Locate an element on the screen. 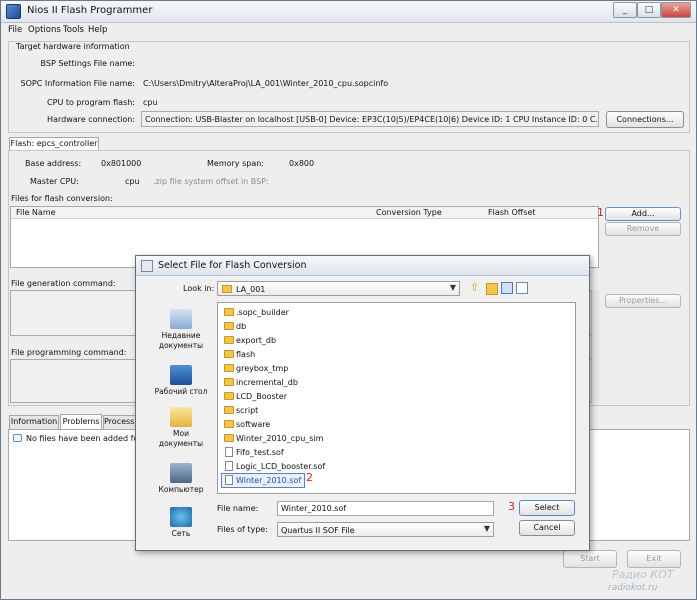 This screenshot has height=600, width=697. app-icon is located at coordinates (13, 11).